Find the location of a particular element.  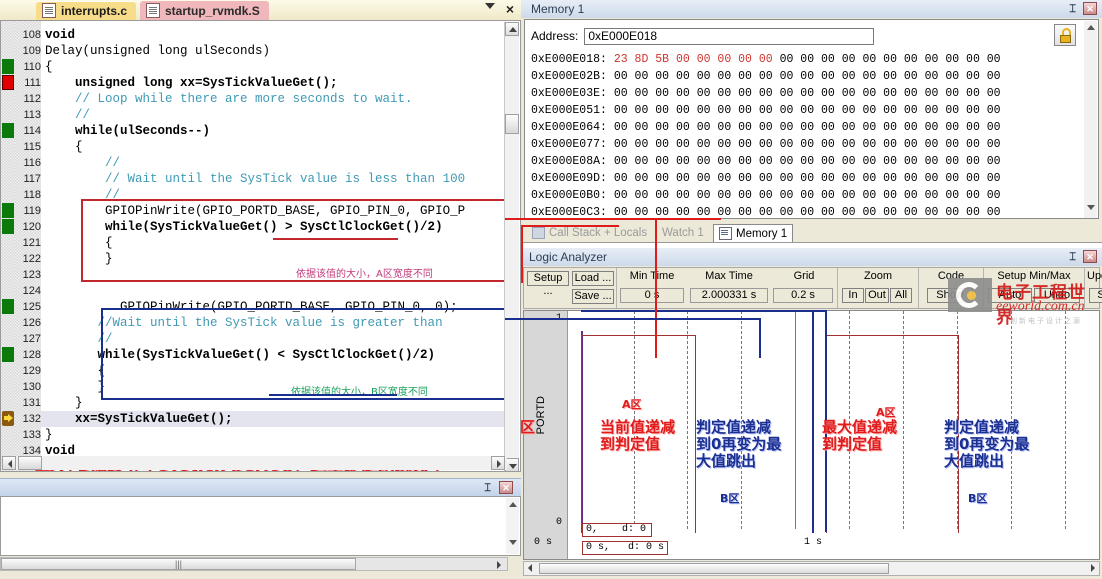

max-time-label: Max Time is located at coordinates (729, 276).